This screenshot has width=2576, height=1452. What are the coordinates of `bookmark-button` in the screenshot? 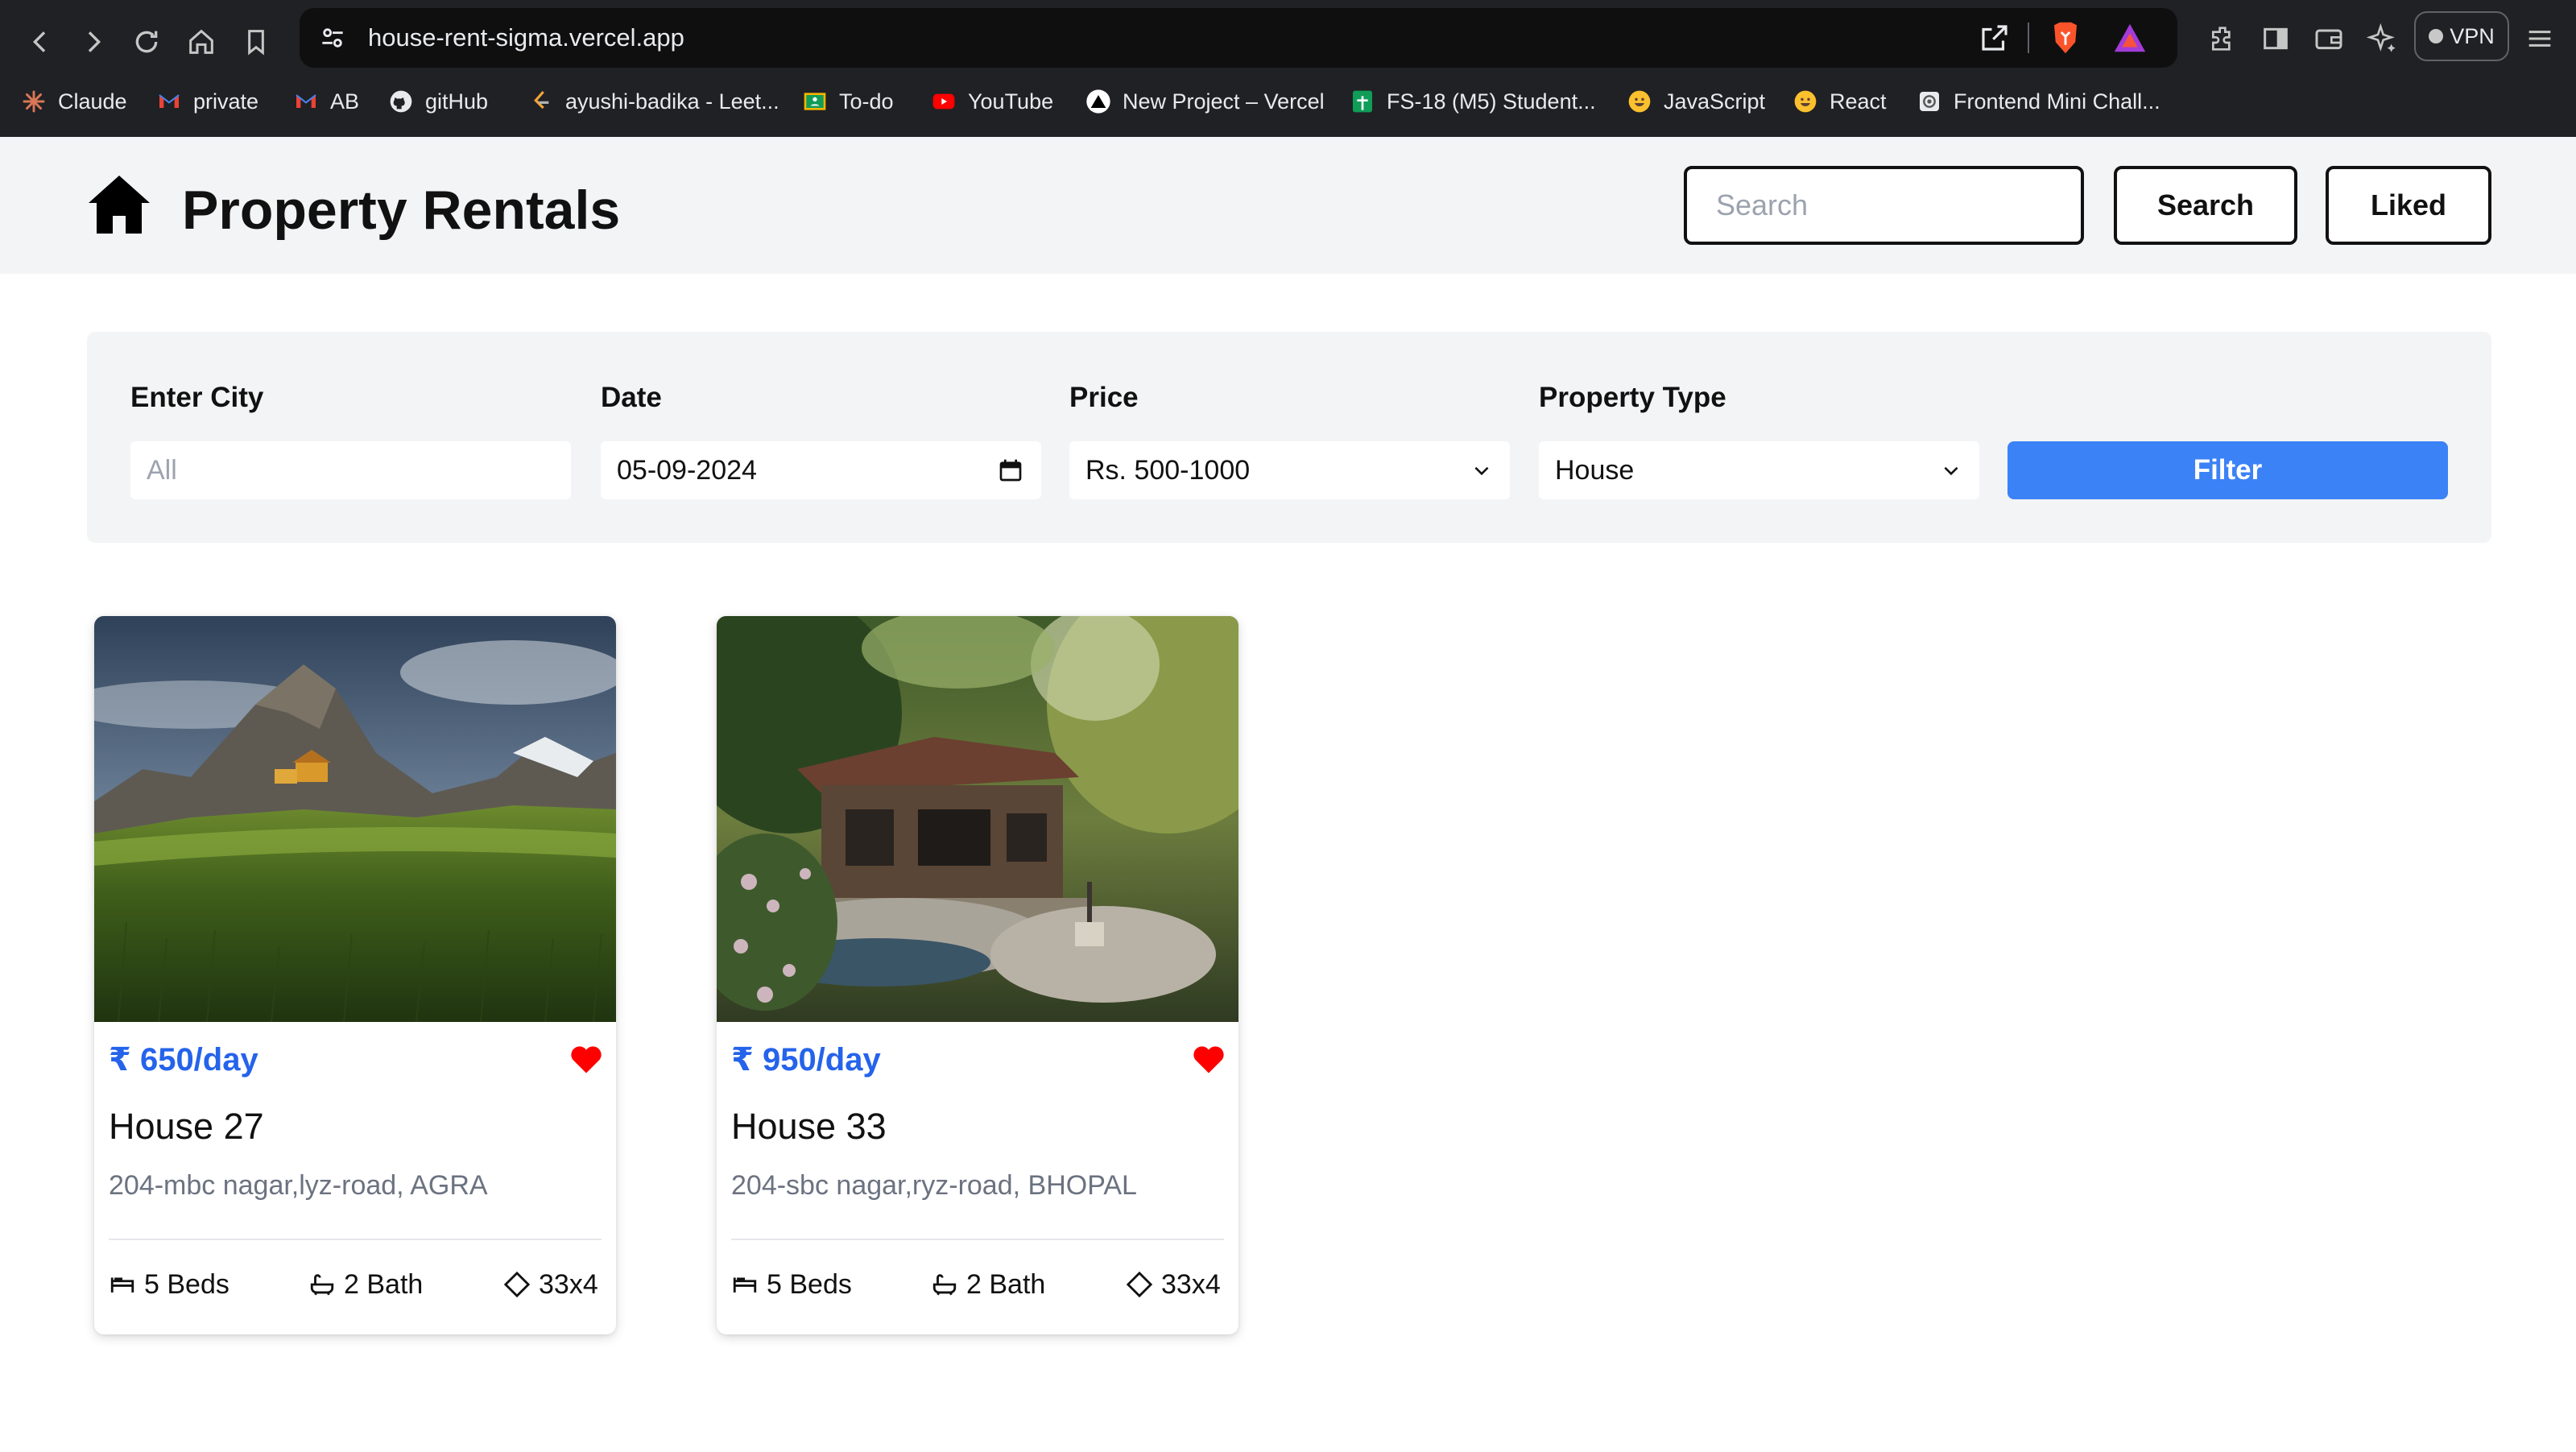 It's located at (256, 42).